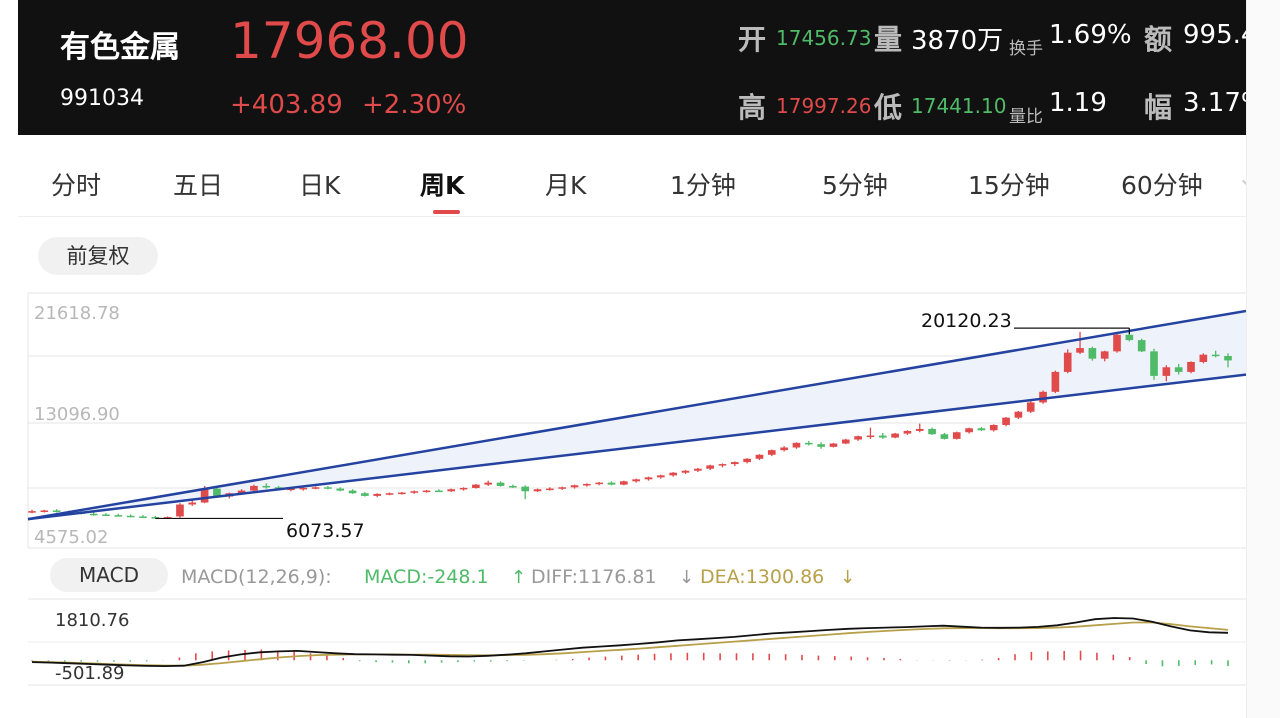 This screenshot has width=1280, height=718. I want to click on high-annotation-label: 20120.23, so click(966, 321).